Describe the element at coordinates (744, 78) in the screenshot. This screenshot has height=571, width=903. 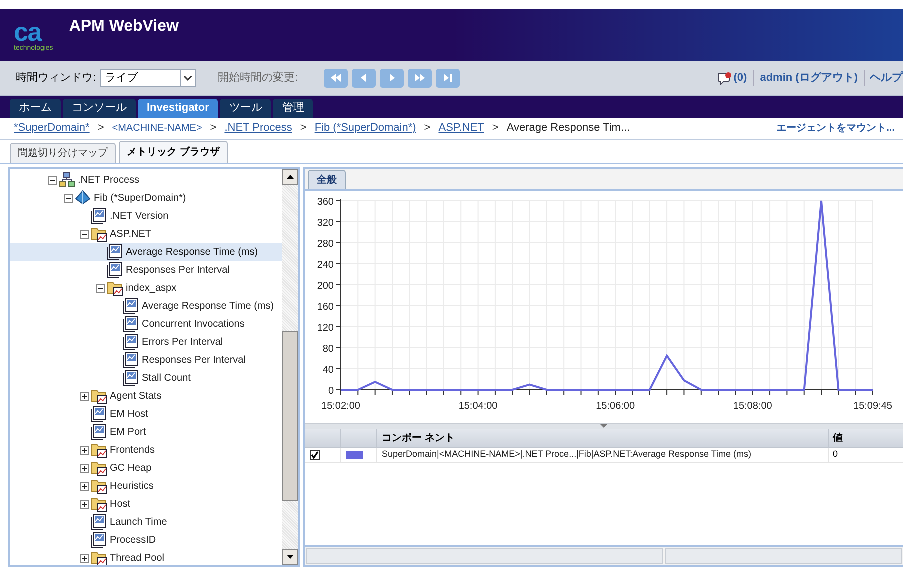
I see `alerts-count: (0)` at that location.